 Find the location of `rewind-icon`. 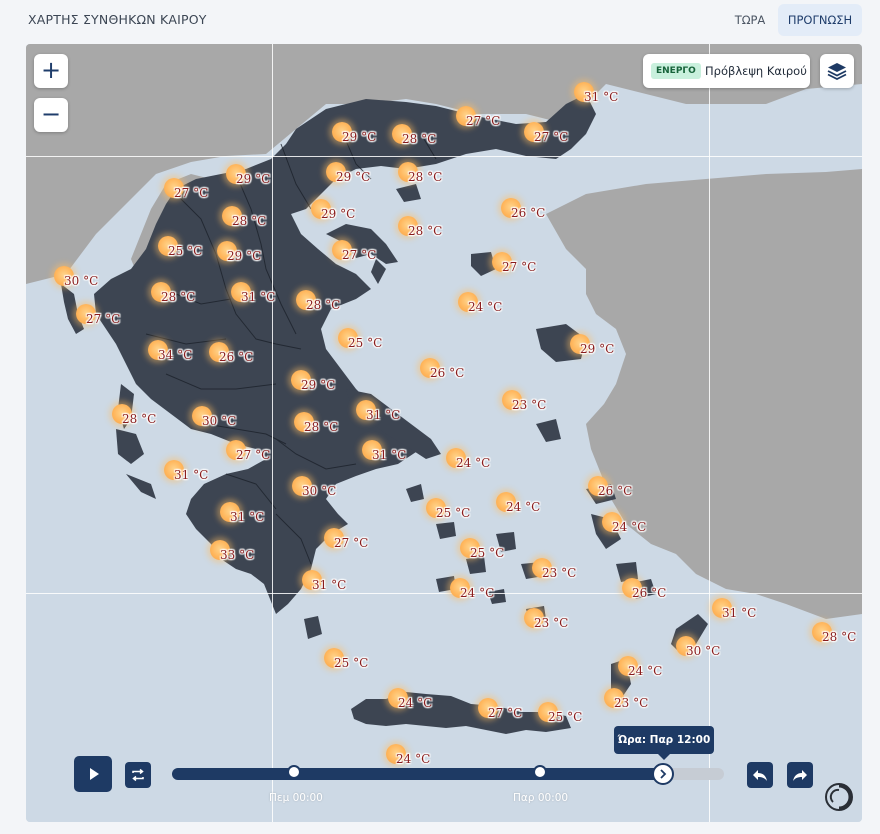

rewind-icon is located at coordinates (760, 775).